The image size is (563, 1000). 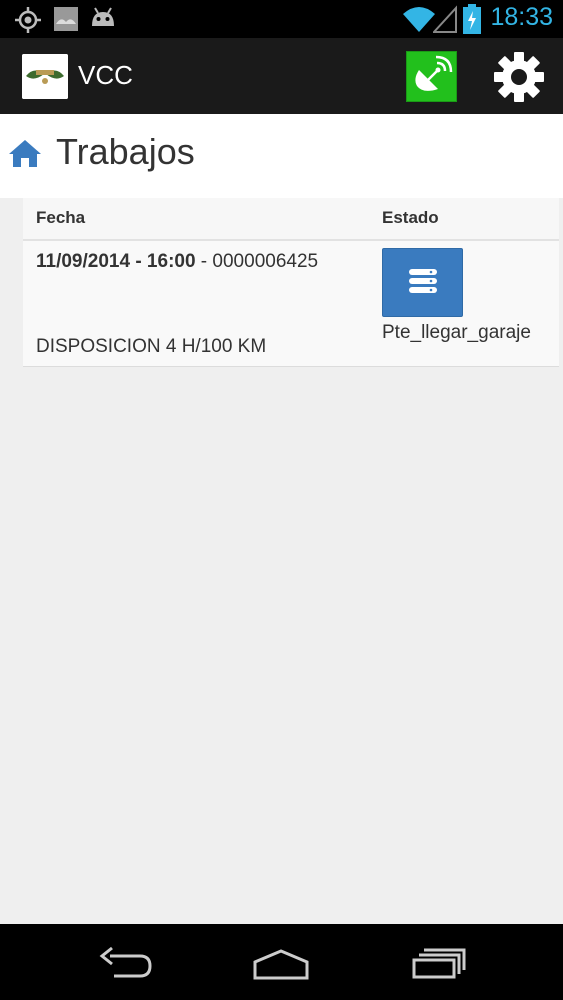 I want to click on job-description: DISPOSICION 4 H/100 KM, so click(x=151, y=346).